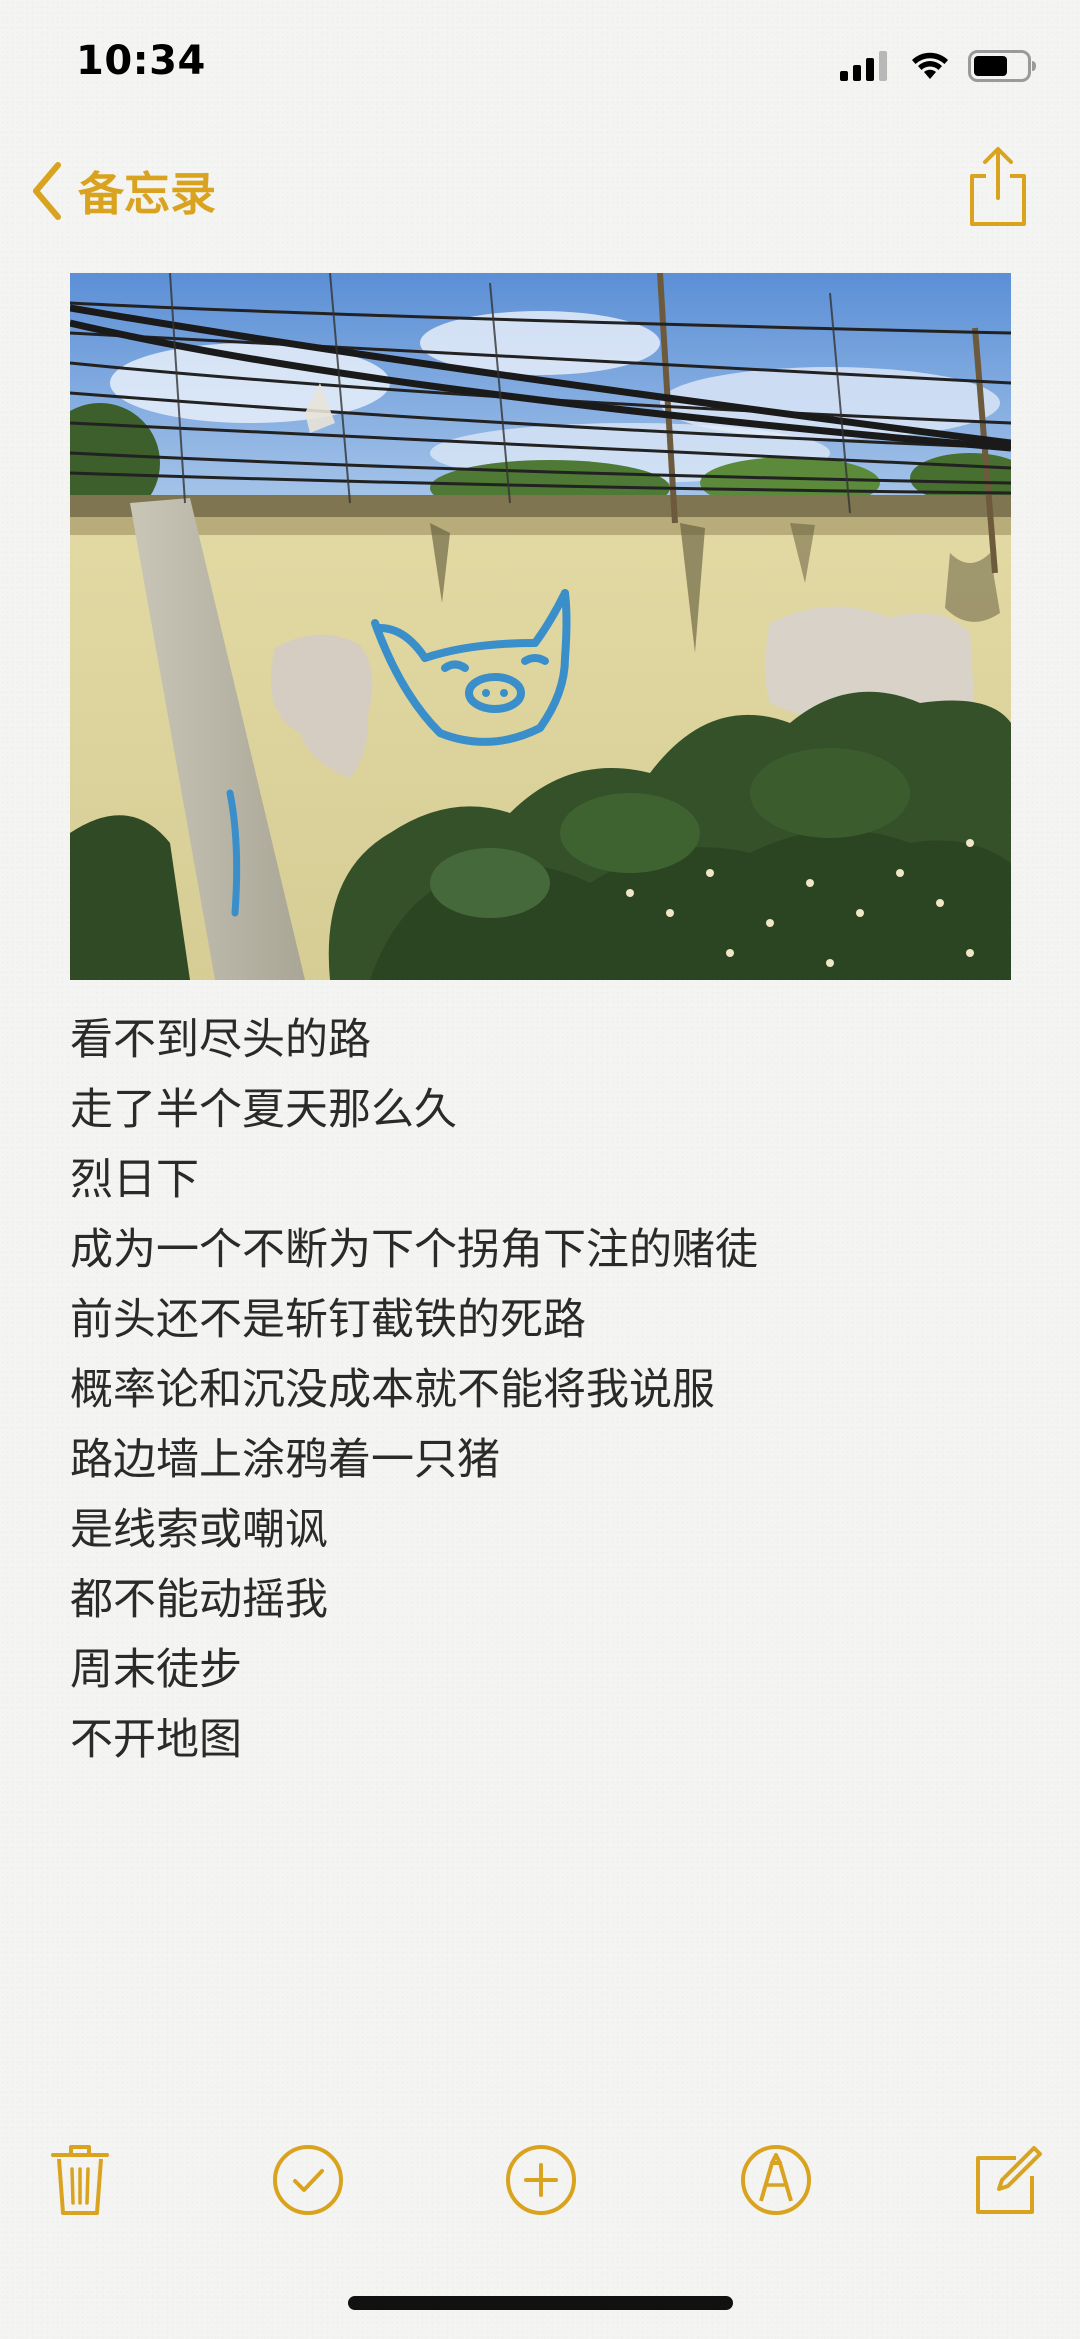 This screenshot has height=2339, width=1080. What do you see at coordinates (863, 66) in the screenshot?
I see `cellular-signal-icon` at bounding box center [863, 66].